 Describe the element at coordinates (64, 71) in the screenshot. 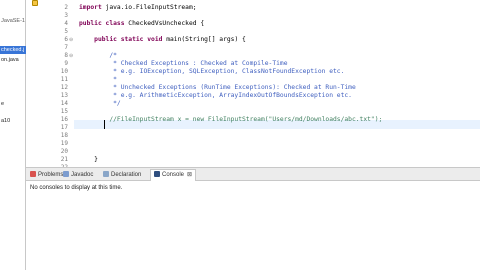

I see `line-number: 10` at that location.